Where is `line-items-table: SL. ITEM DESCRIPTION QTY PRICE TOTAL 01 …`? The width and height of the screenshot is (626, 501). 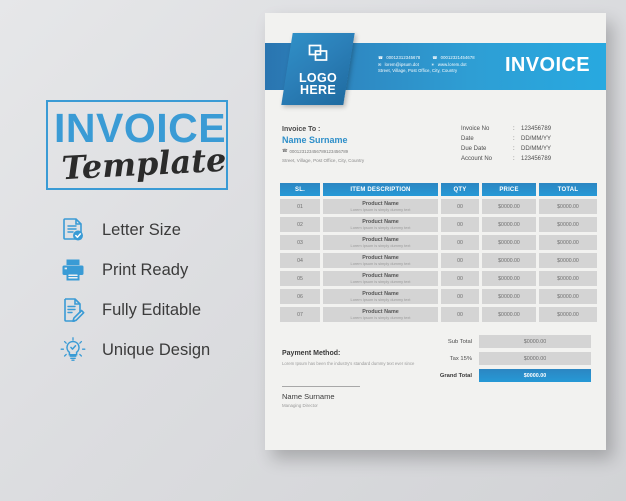
line-items-table: SL. ITEM DESCRIPTION QTY PRICE TOTAL 01 … is located at coordinates (438, 254).